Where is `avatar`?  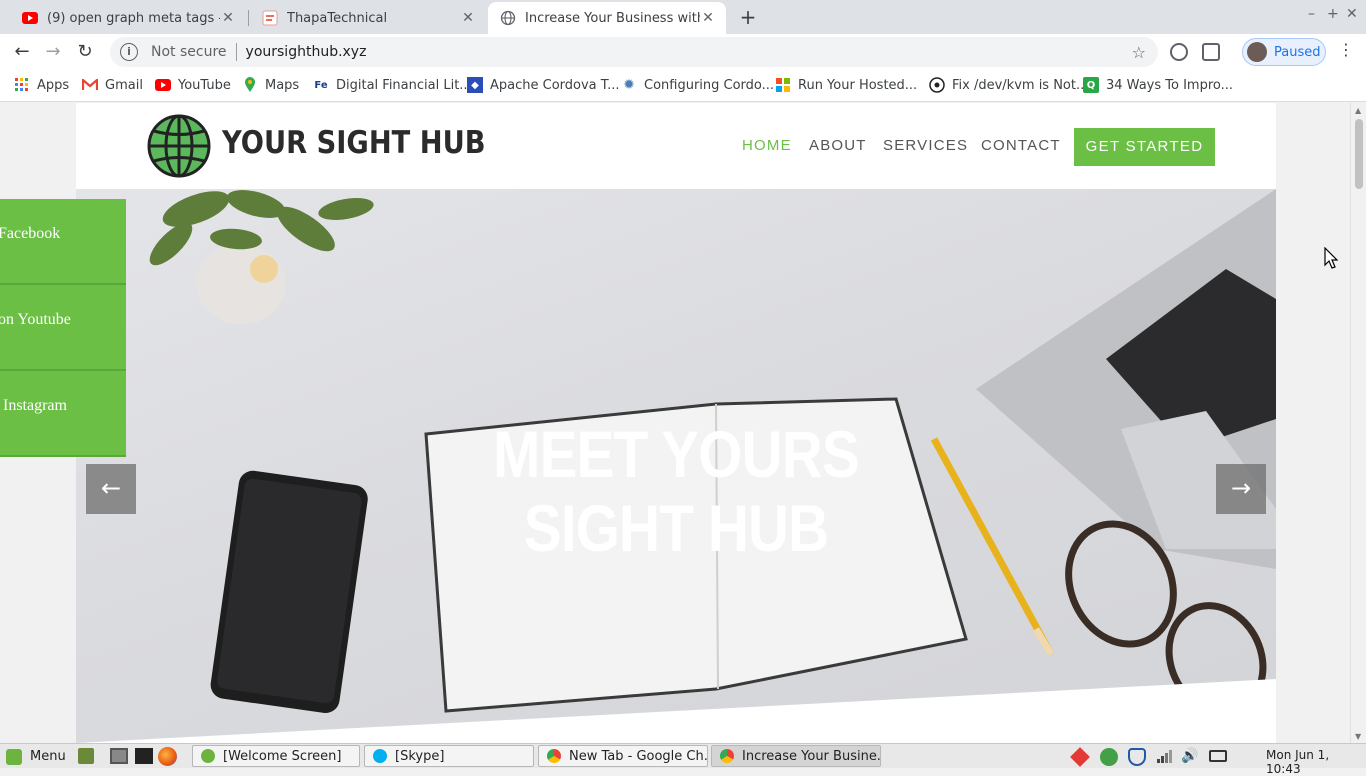
avatar is located at coordinates (1257, 52).